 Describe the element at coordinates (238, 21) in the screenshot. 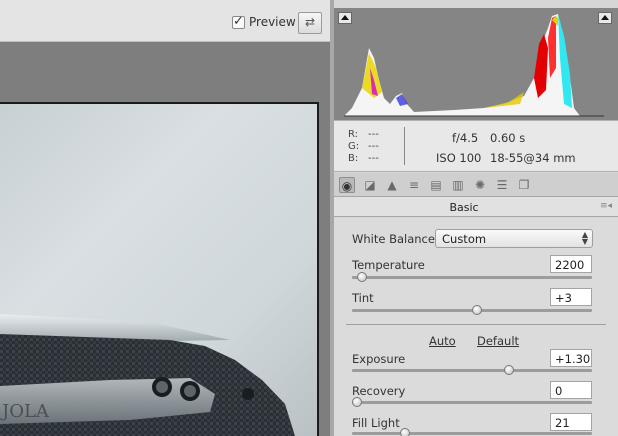

I see `preview-checkbox` at that location.